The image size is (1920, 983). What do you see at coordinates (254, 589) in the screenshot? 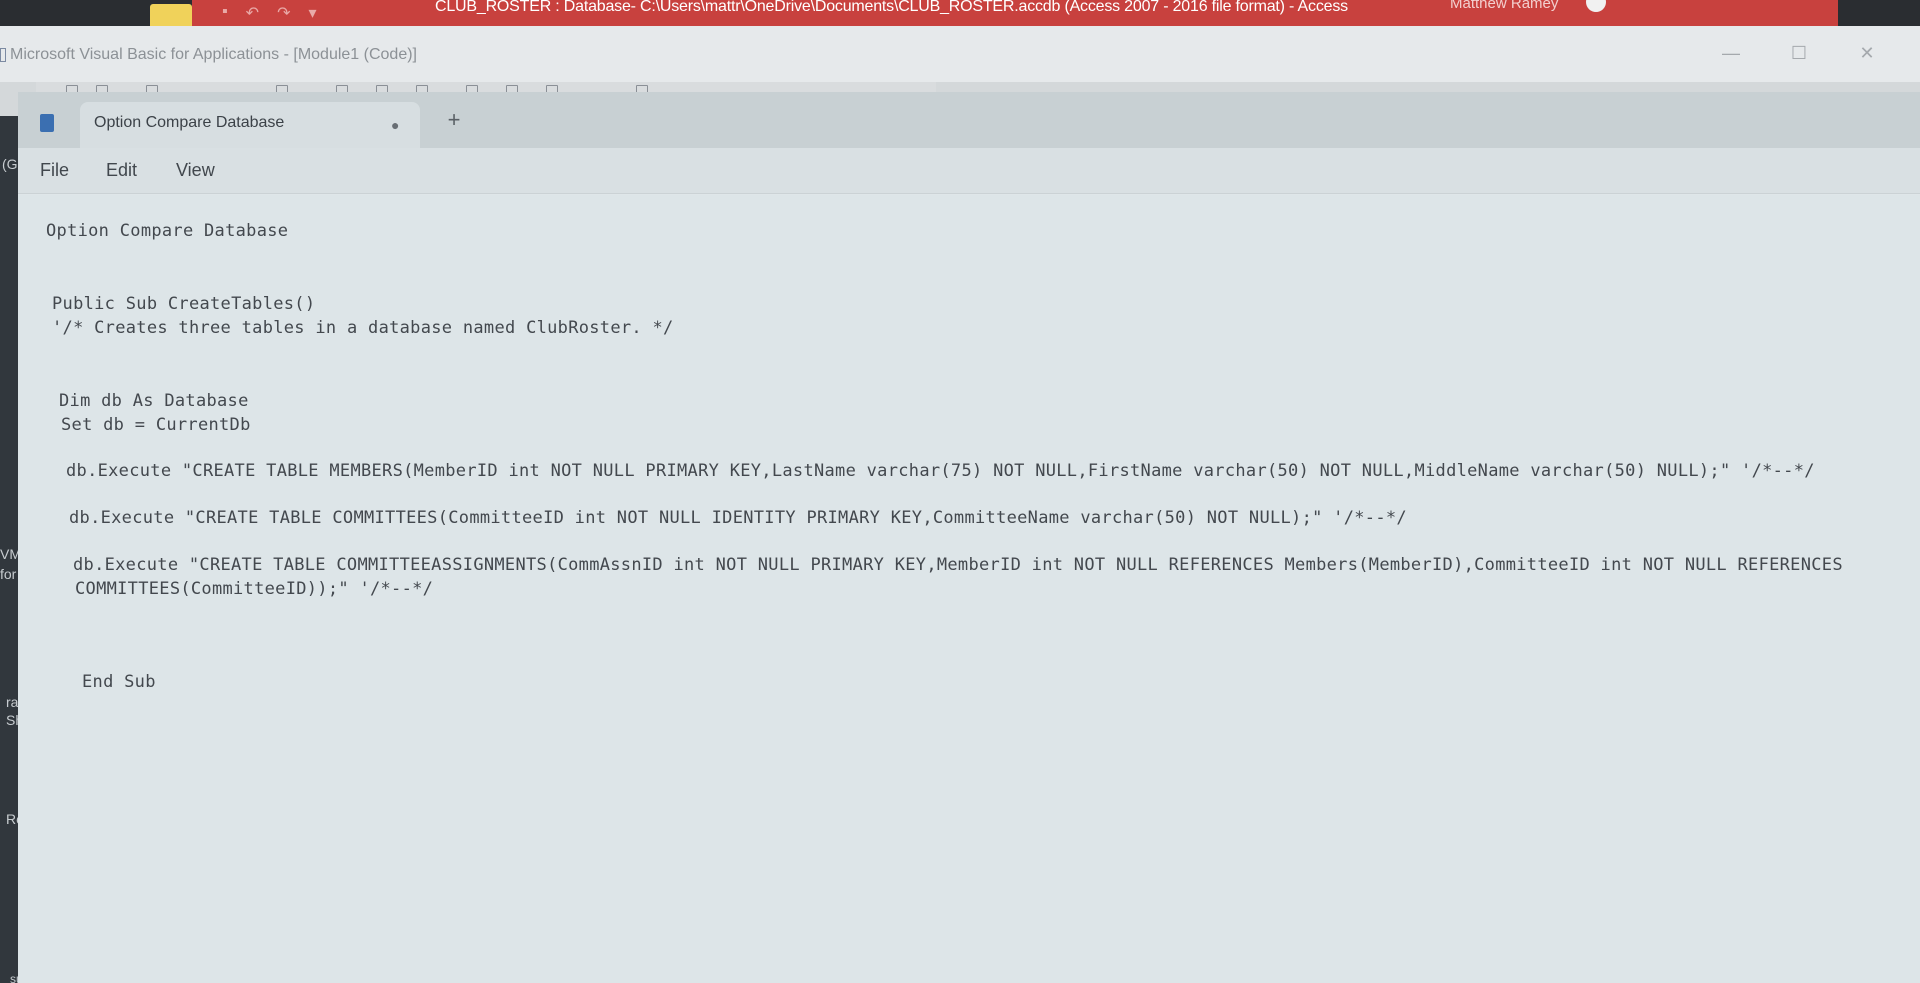
I see `code-line: COMMITTEES(CommitteeID));" '/*--*/` at bounding box center [254, 589].